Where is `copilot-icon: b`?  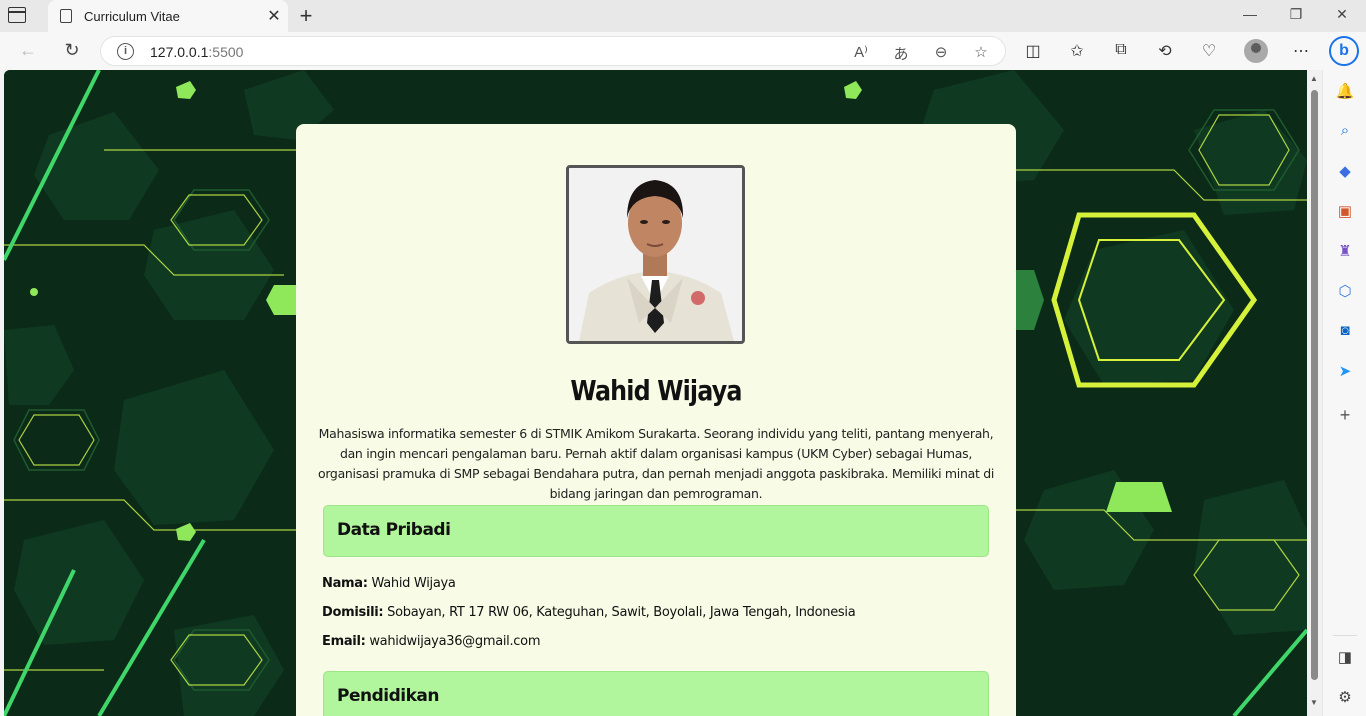 copilot-icon: b is located at coordinates (1344, 51).